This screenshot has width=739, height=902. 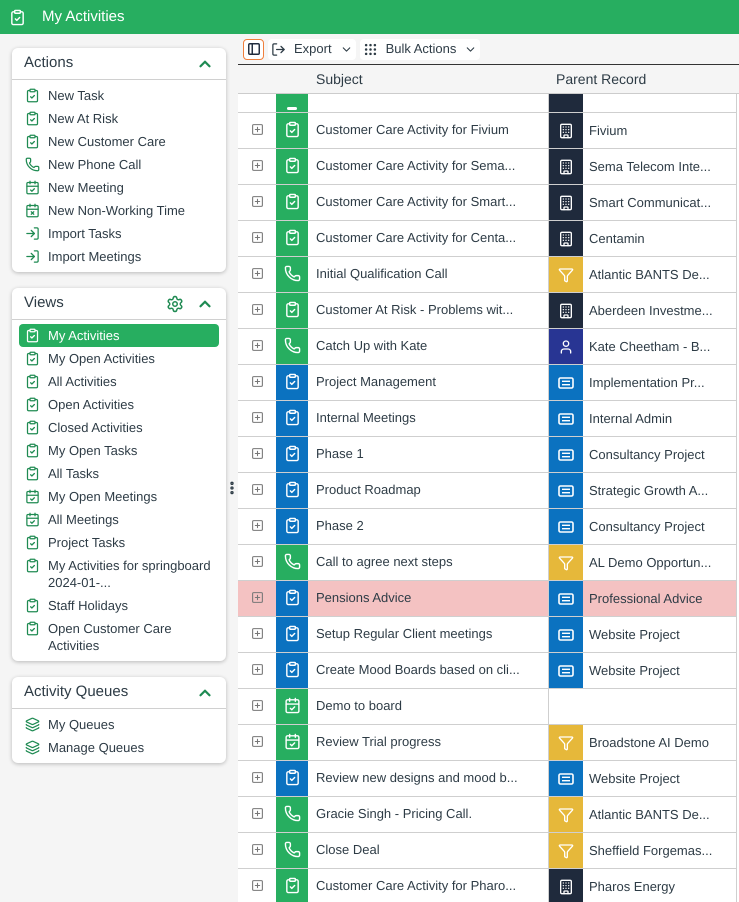 What do you see at coordinates (312, 49) in the screenshot?
I see `toolbar-button: Export` at bounding box center [312, 49].